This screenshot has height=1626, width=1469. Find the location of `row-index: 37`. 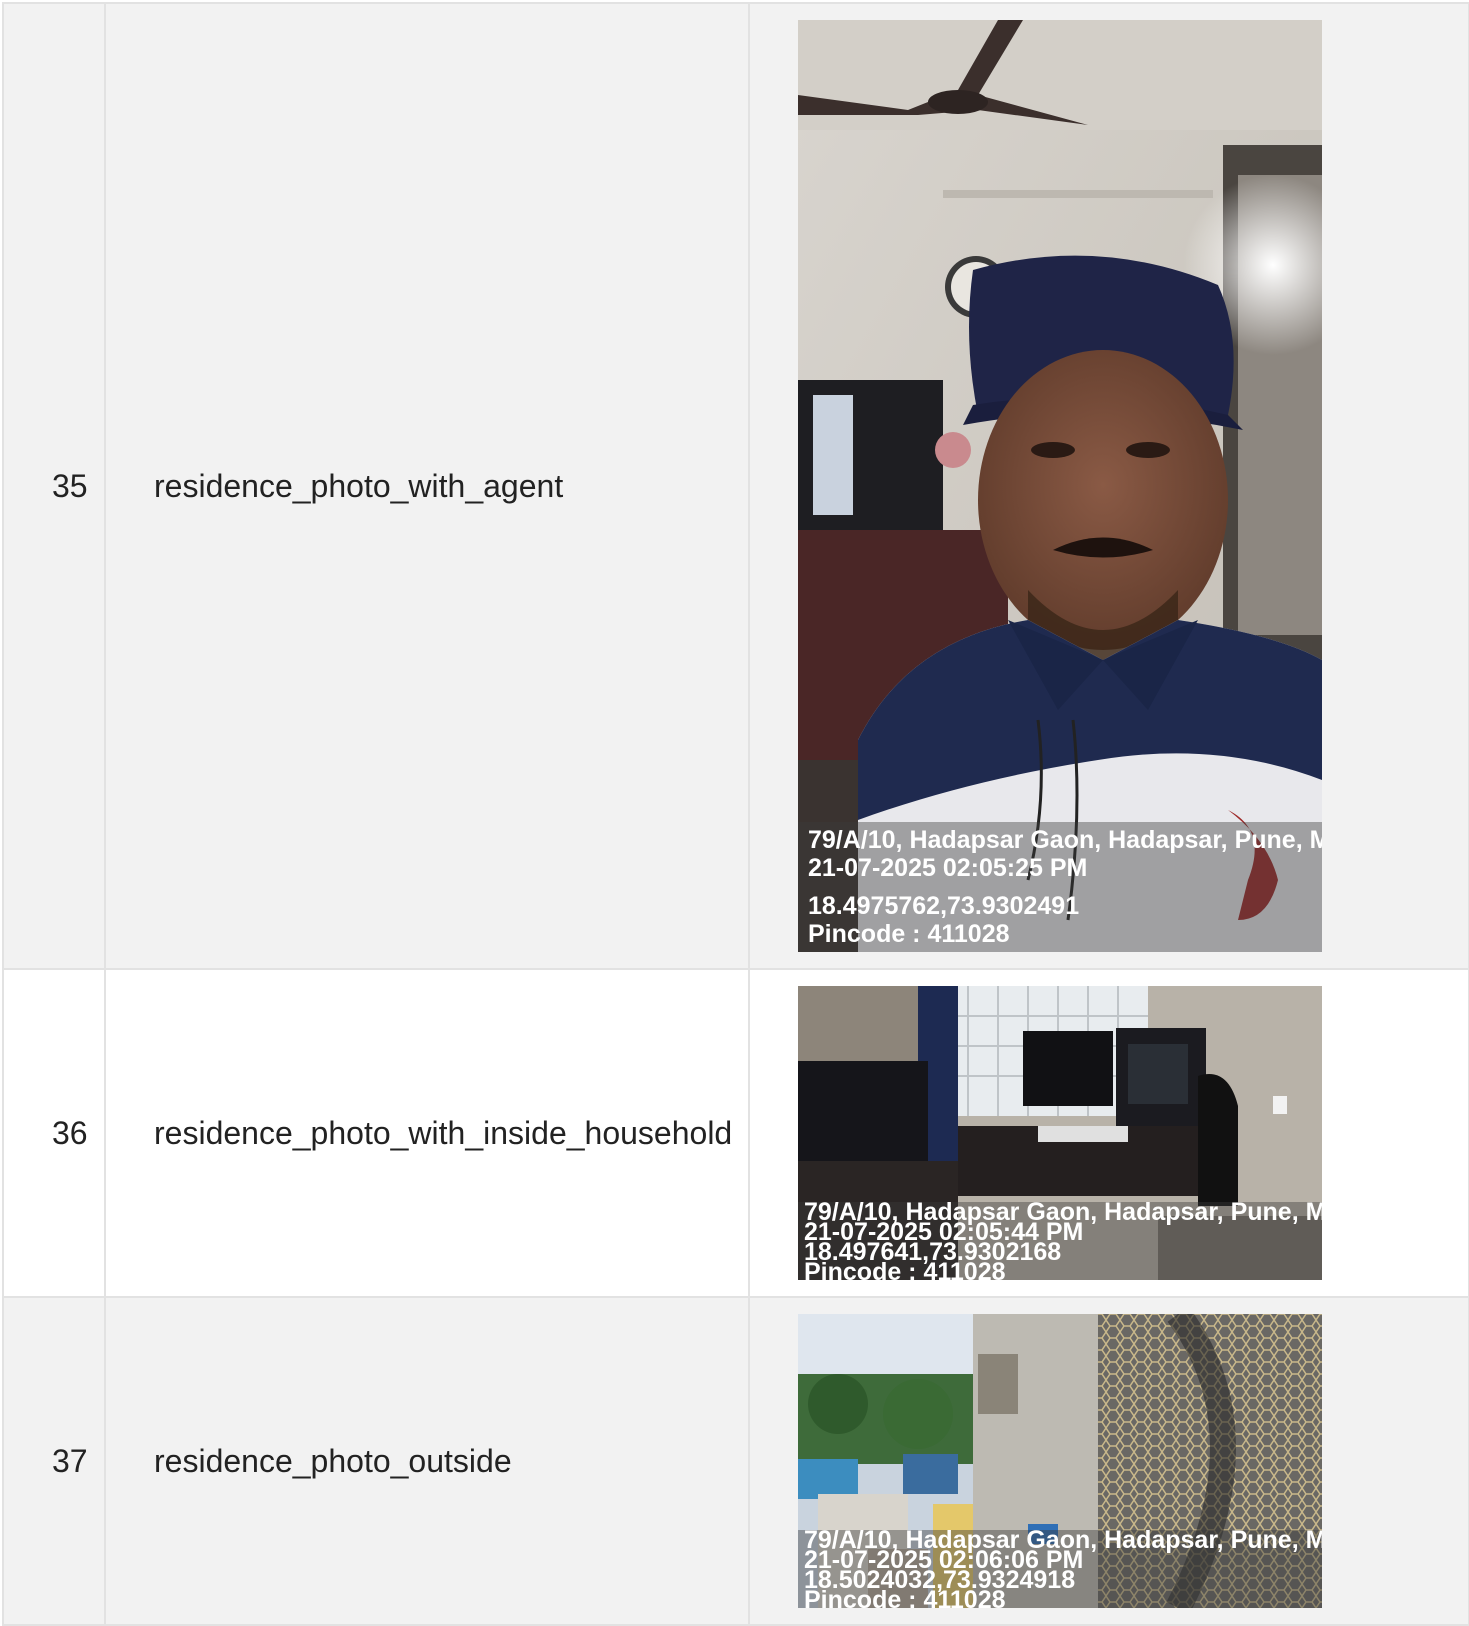

row-index: 37 is located at coordinates (54, 1461).